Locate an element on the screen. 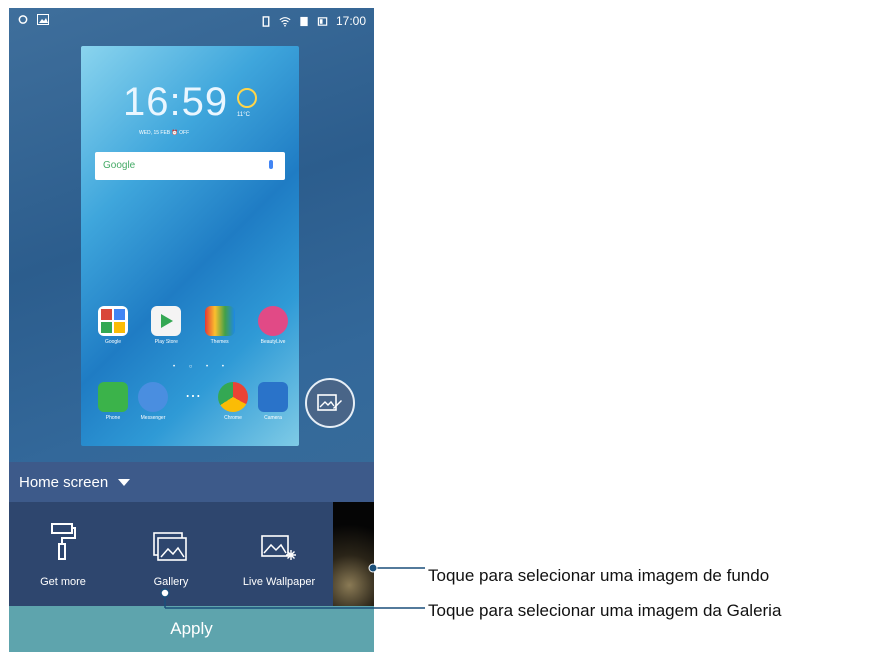  live-wallpaper-label: Live Wallpaper is located at coordinates (279, 582).